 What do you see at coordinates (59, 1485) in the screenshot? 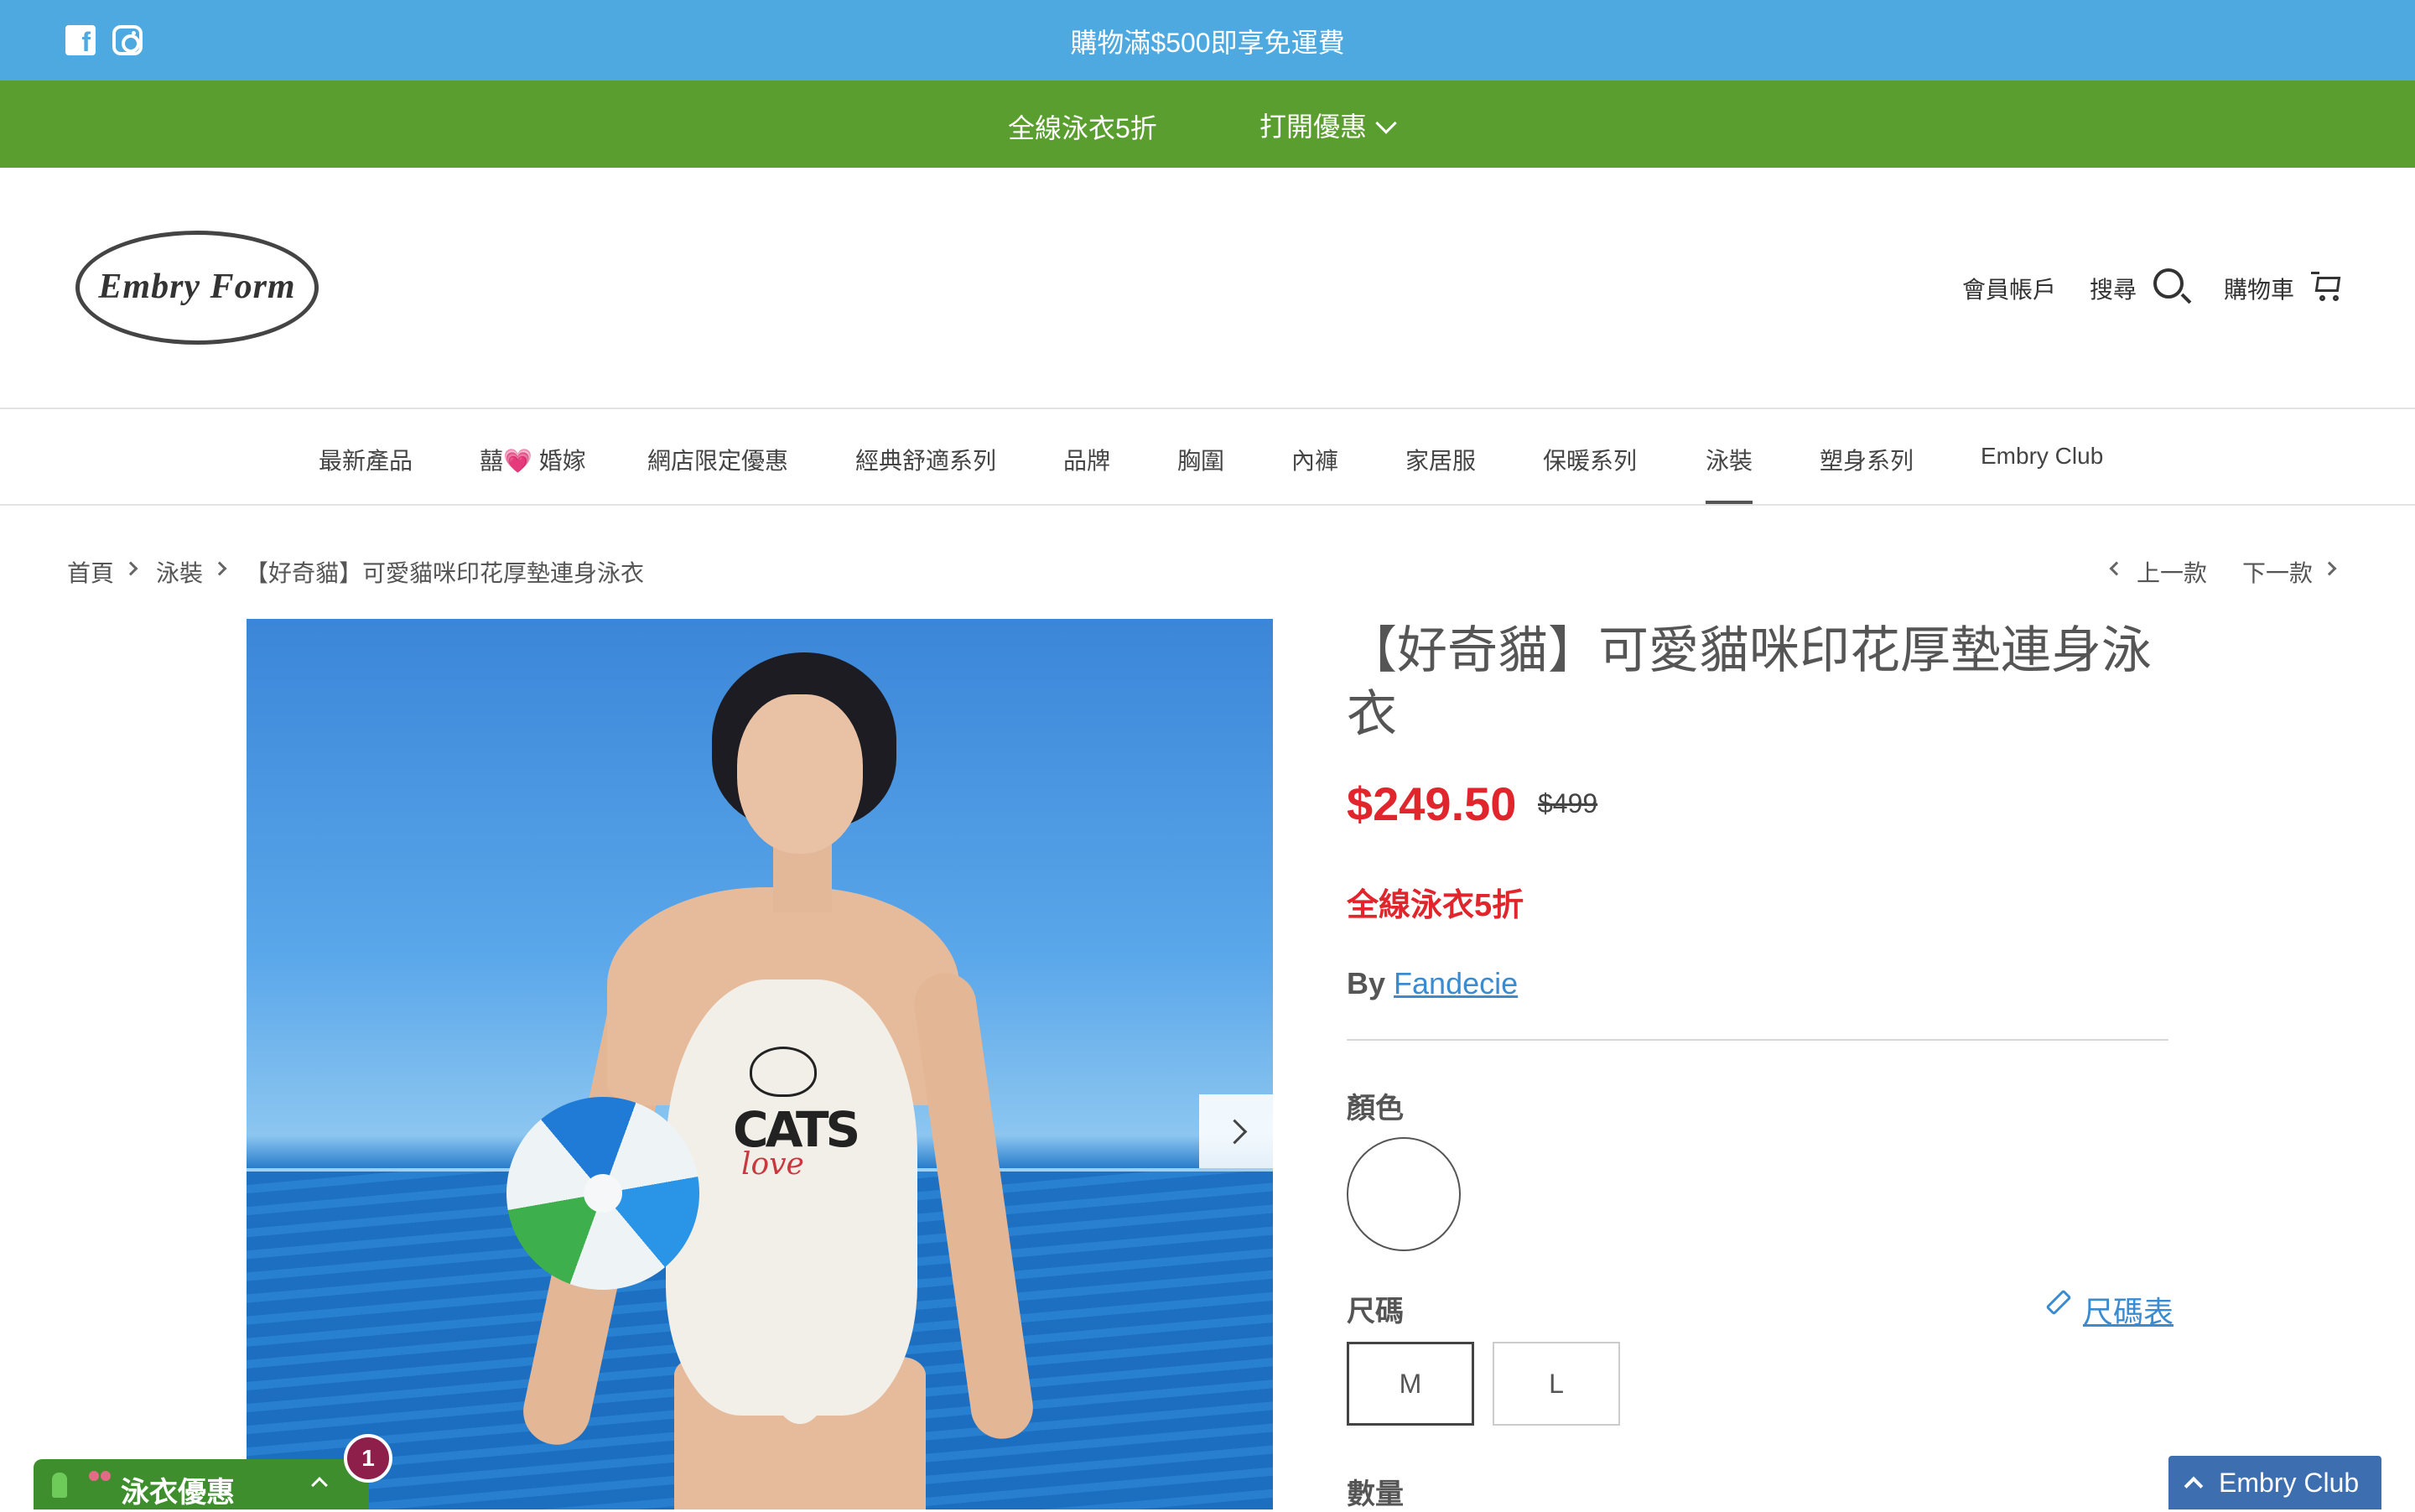
I see `swimsuit-icon` at bounding box center [59, 1485].